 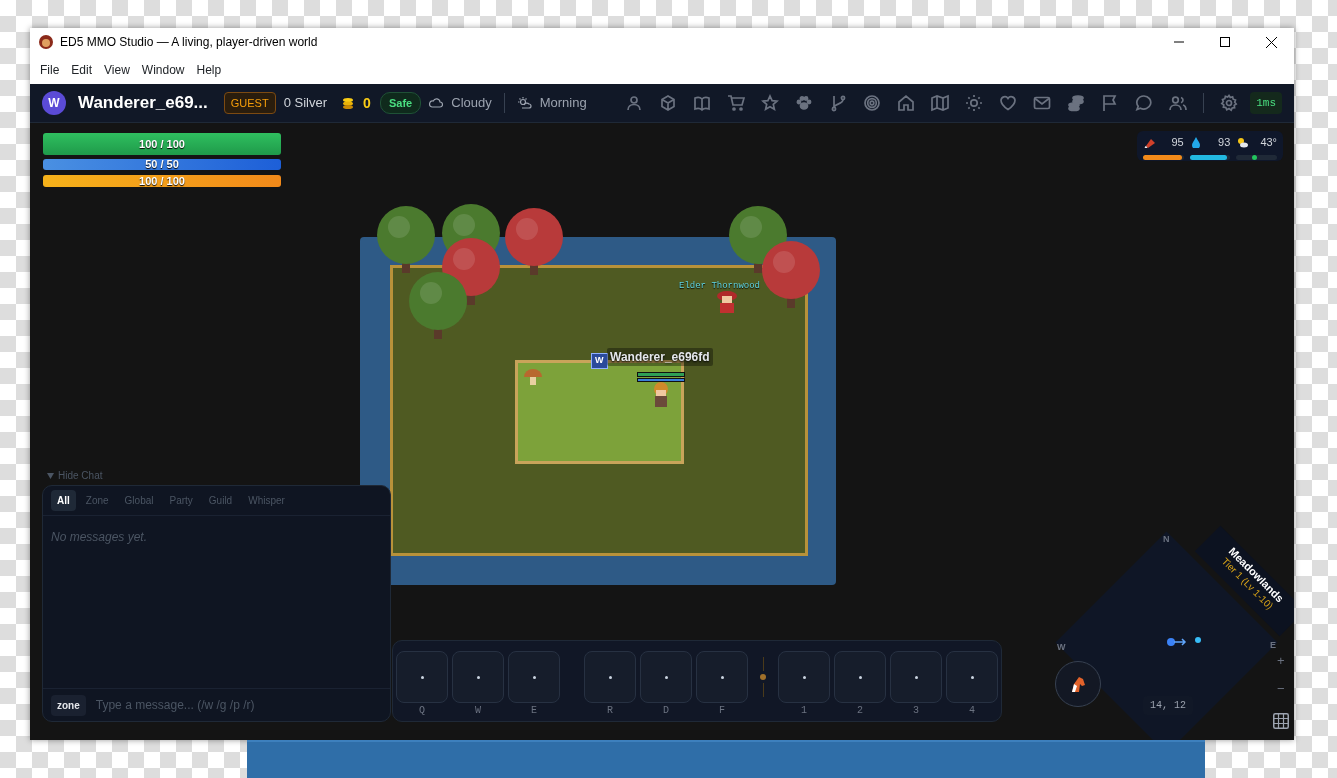 What do you see at coordinates (727, 302) in the screenshot?
I see `npc-sprite` at bounding box center [727, 302].